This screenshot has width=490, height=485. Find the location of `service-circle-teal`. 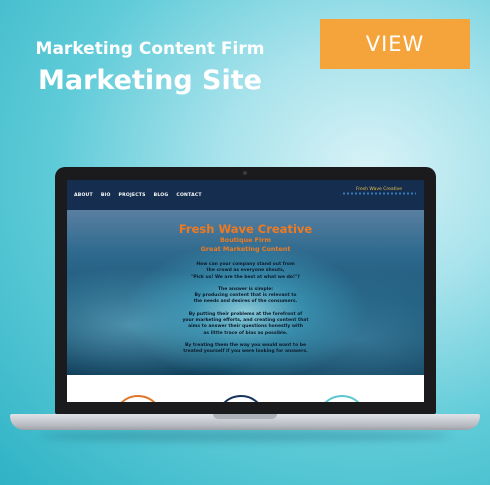

service-circle-teal is located at coordinates (342, 398).